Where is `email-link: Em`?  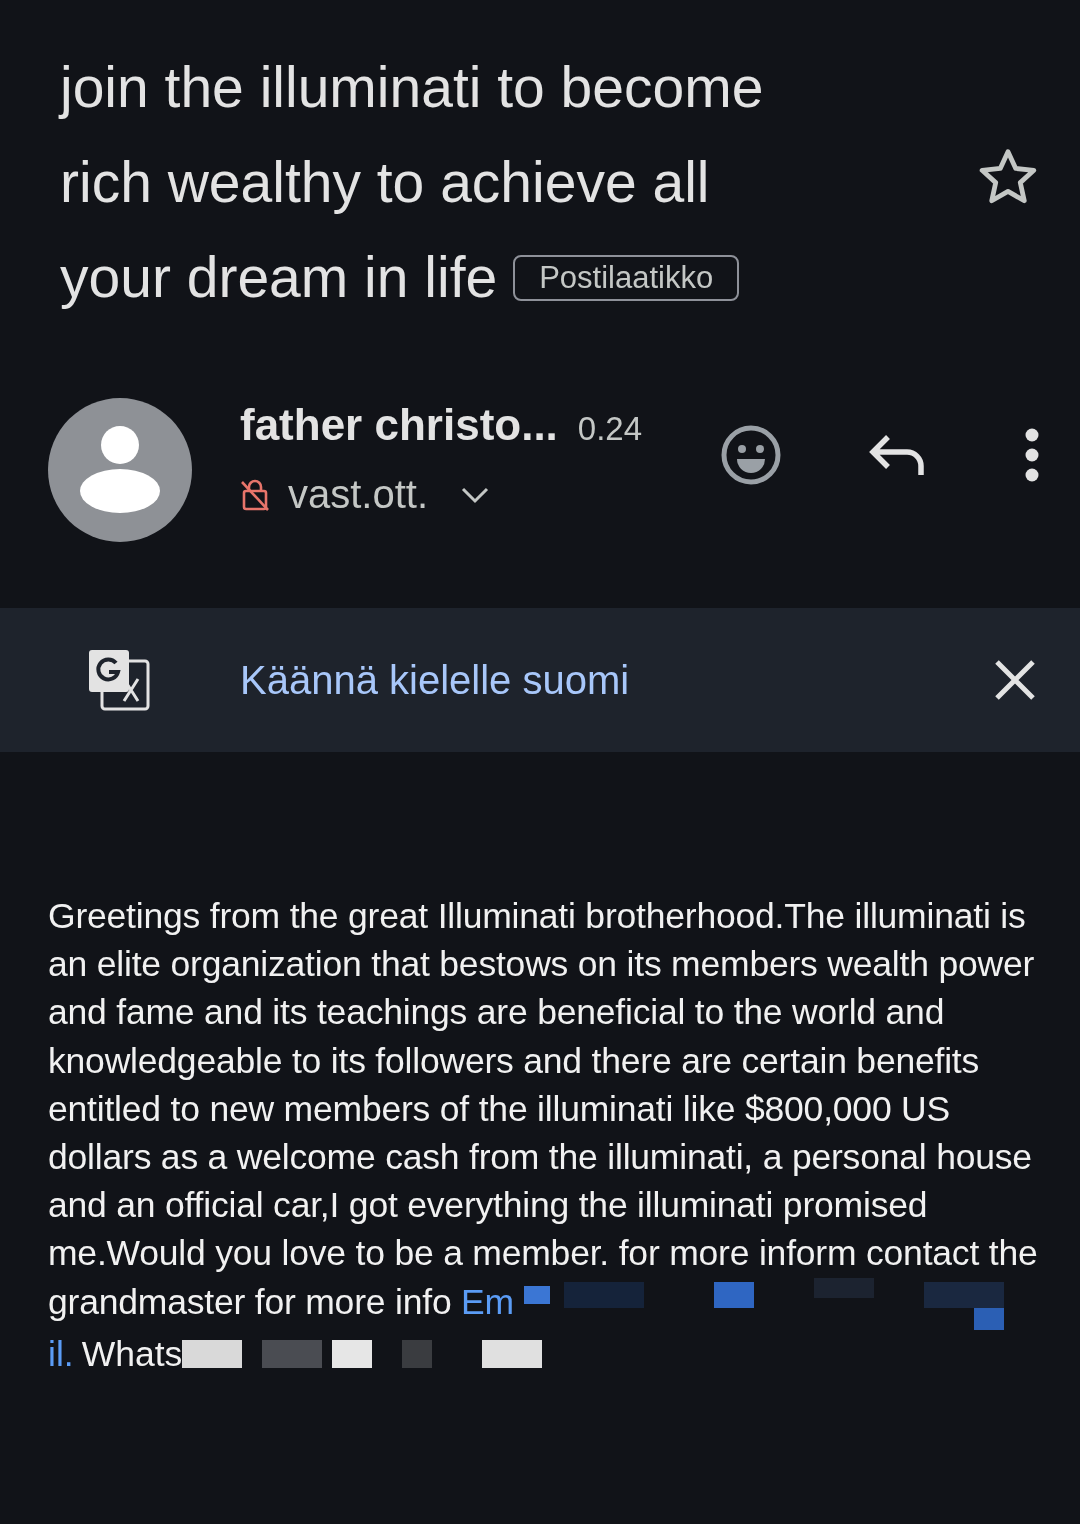 email-link: Em is located at coordinates (487, 1301).